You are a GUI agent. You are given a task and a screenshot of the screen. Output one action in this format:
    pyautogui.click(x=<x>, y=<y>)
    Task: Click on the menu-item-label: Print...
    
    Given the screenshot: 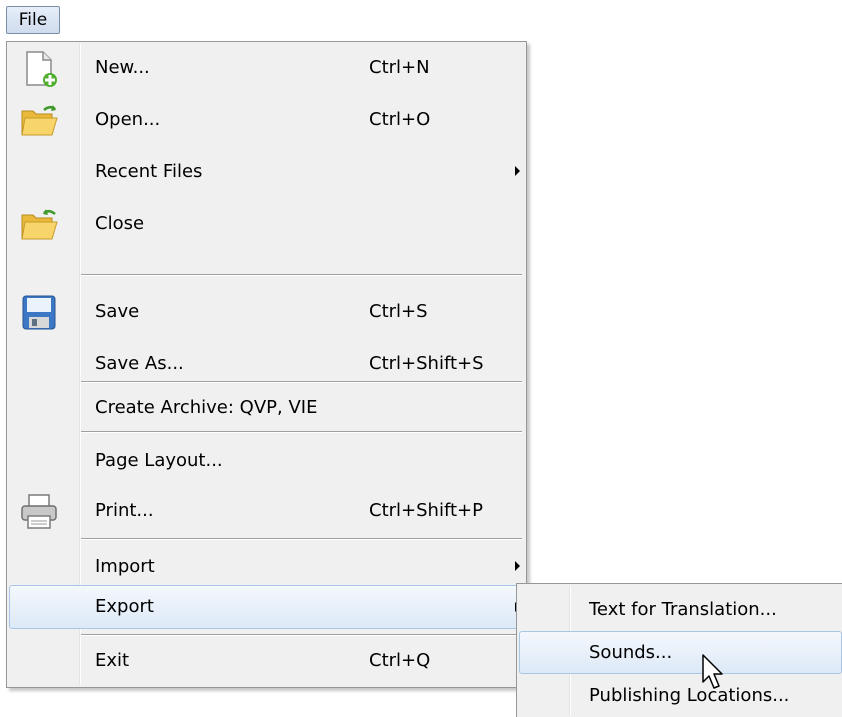 What is the action you would take?
    pyautogui.click(x=124, y=510)
    